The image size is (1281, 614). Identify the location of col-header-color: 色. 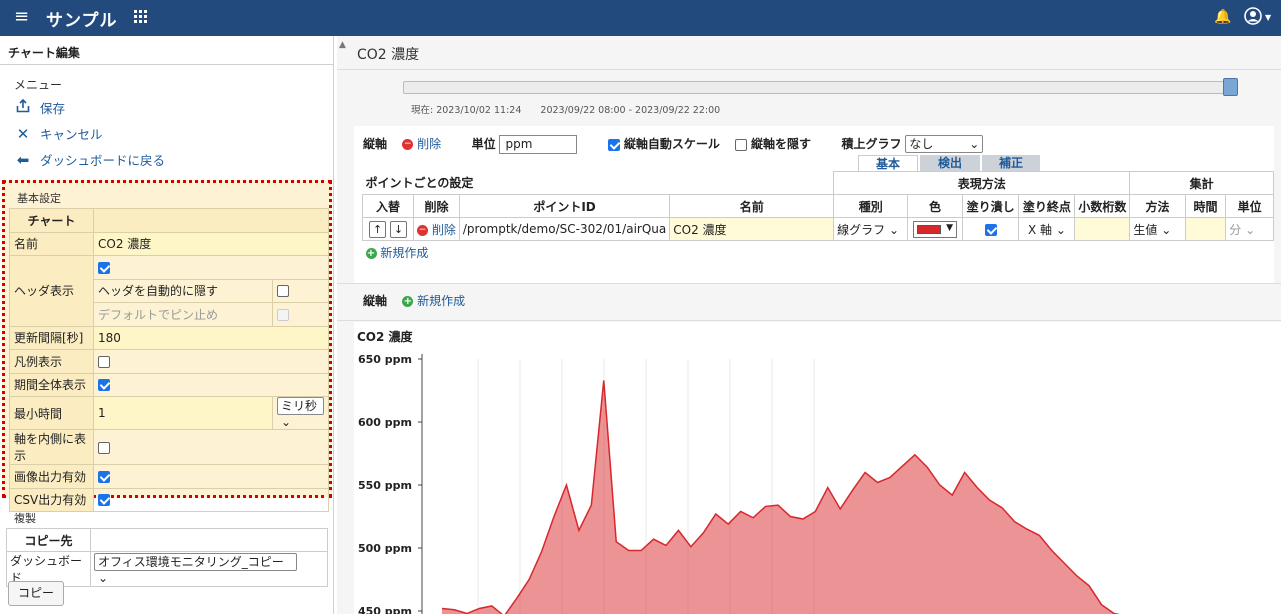
(935, 206).